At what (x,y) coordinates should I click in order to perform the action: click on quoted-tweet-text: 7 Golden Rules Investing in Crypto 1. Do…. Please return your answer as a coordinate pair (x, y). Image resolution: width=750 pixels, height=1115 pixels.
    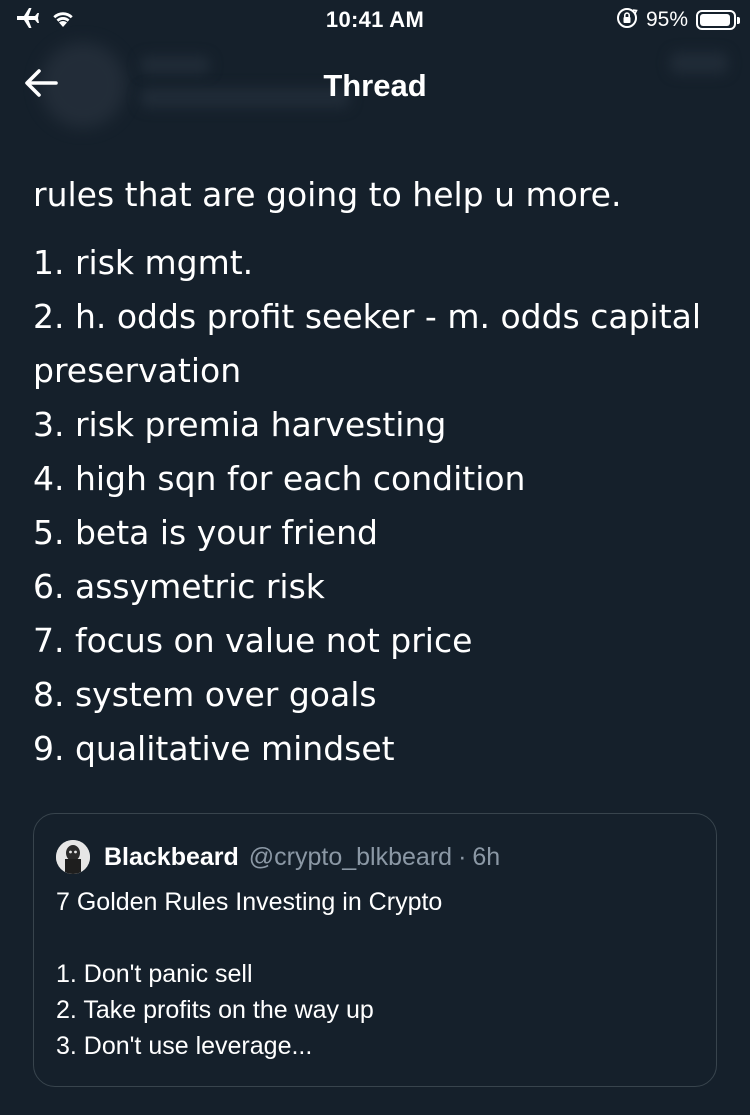
    Looking at the image, I should click on (375, 974).